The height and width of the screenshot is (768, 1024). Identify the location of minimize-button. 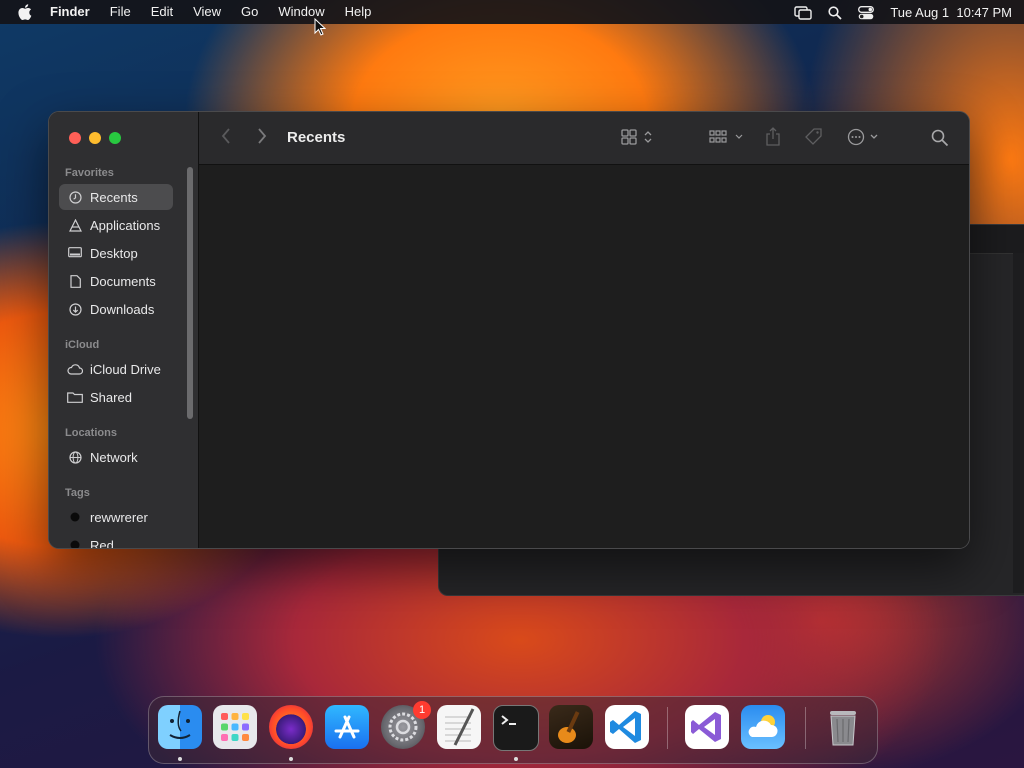
(95, 138).